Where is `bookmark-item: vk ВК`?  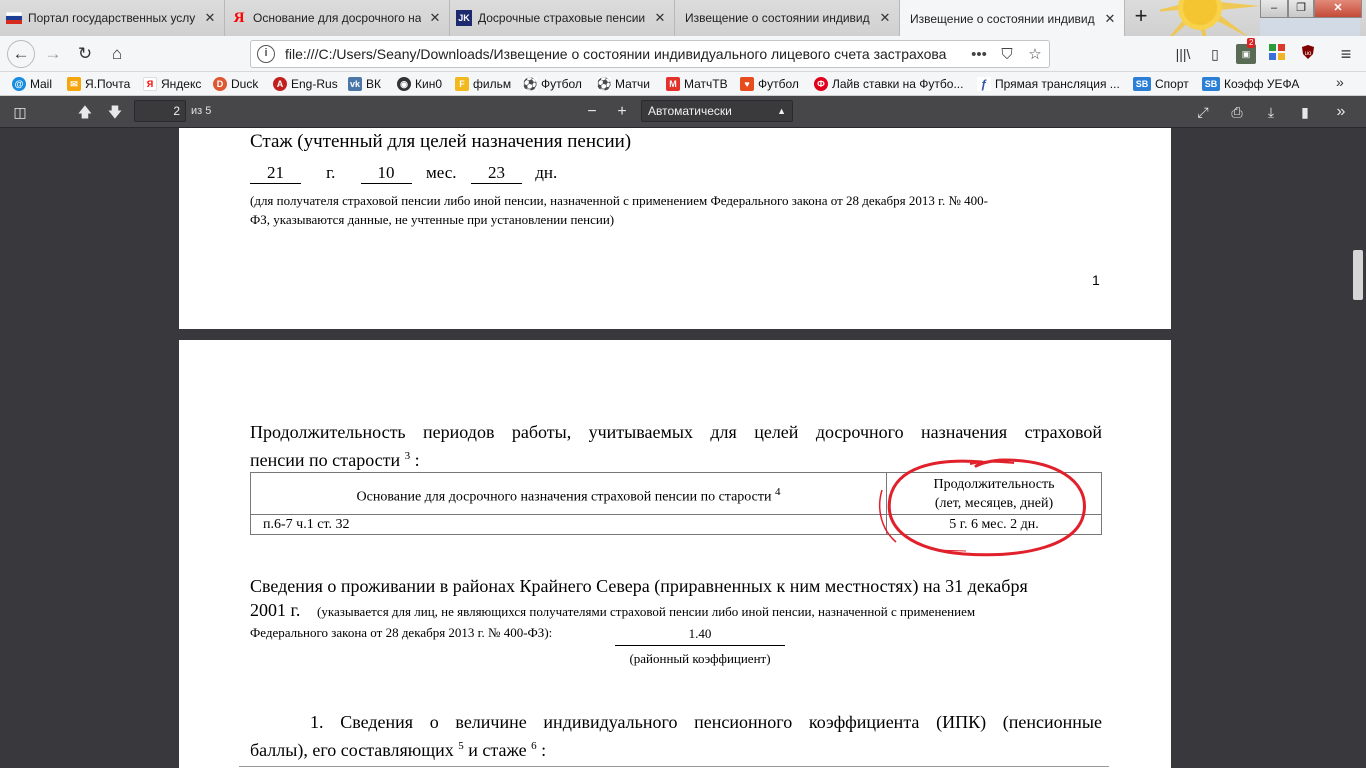 bookmark-item: vk ВК is located at coordinates (364, 84).